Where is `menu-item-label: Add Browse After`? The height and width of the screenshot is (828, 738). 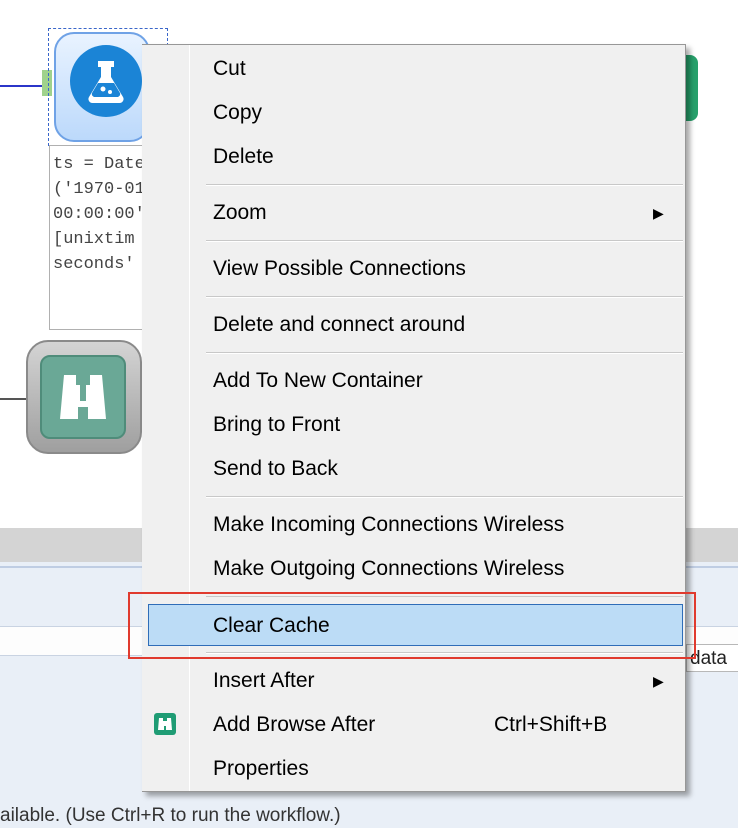 menu-item-label: Add Browse After is located at coordinates (294, 724).